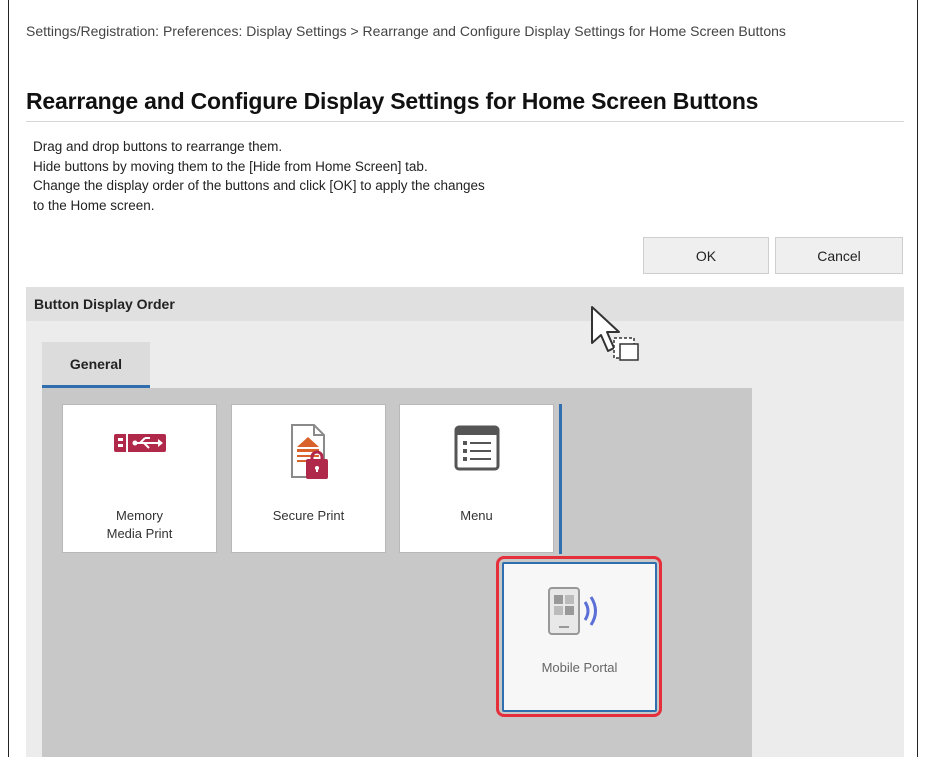  What do you see at coordinates (94, 205) in the screenshot?
I see `instruction-line: to the Home screen.` at bounding box center [94, 205].